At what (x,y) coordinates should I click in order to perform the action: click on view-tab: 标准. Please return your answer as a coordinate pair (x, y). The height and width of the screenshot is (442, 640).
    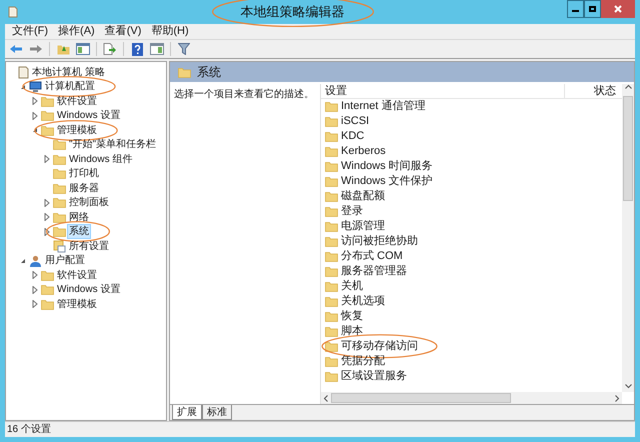
    Looking at the image, I should click on (217, 412).